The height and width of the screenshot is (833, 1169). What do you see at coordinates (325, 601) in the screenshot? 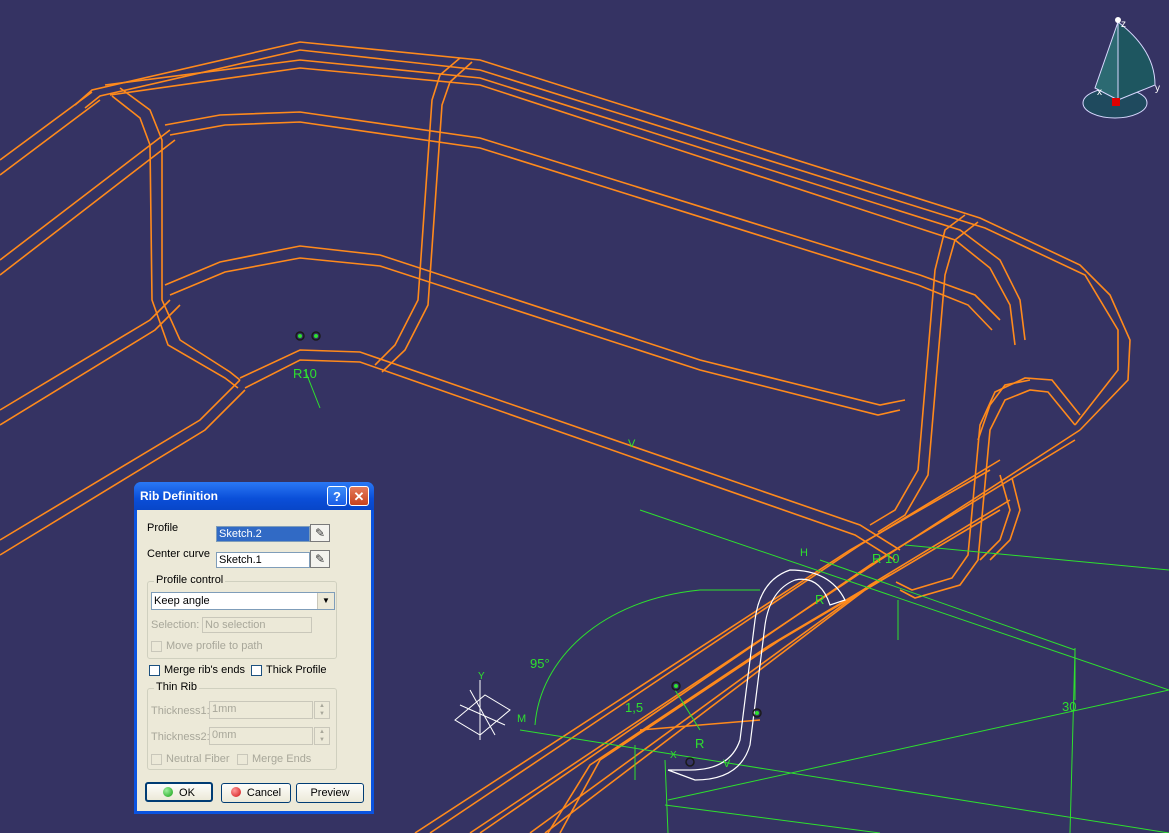
I see `chevron-down-icon: ▼` at bounding box center [325, 601].